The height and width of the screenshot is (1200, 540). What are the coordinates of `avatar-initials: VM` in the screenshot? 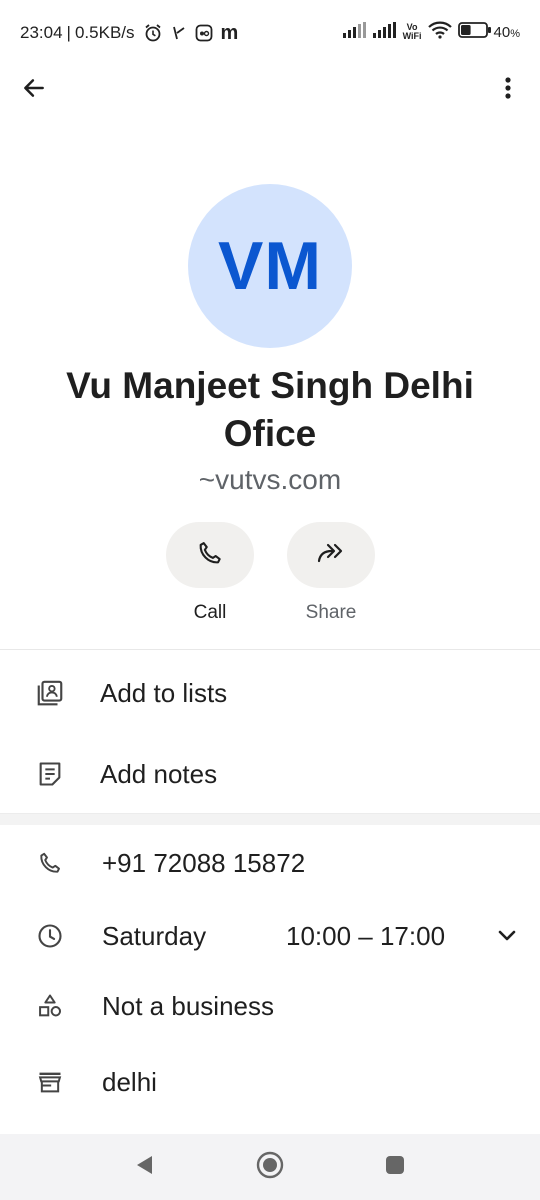 It's located at (270, 266).